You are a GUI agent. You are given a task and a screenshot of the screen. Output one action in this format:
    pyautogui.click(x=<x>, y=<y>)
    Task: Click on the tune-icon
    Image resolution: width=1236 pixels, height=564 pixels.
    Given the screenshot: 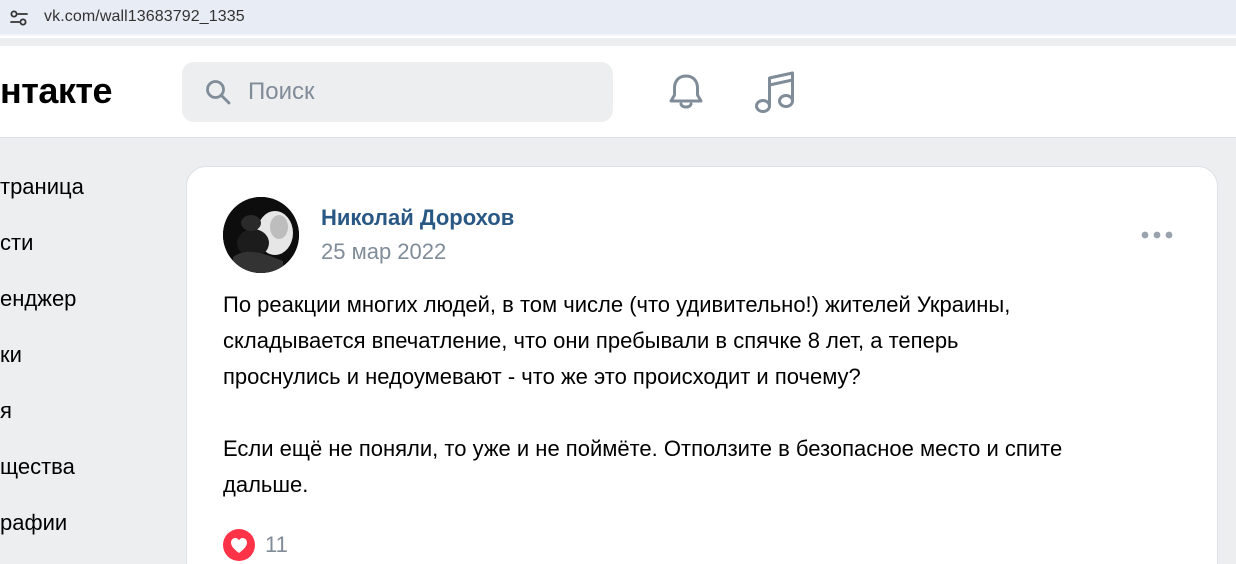 What is the action you would take?
    pyautogui.click(x=19, y=18)
    